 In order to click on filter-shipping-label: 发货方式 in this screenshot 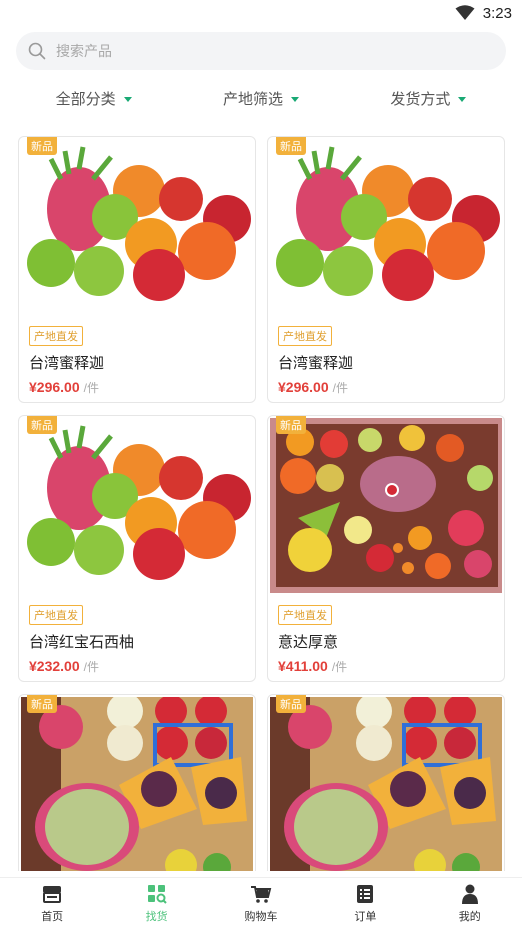, I will do `click(420, 99)`.